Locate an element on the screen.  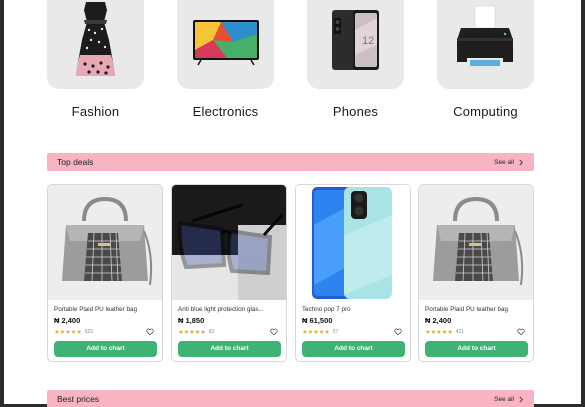
category-phones: 12 Phones is located at coordinates (355, 59).